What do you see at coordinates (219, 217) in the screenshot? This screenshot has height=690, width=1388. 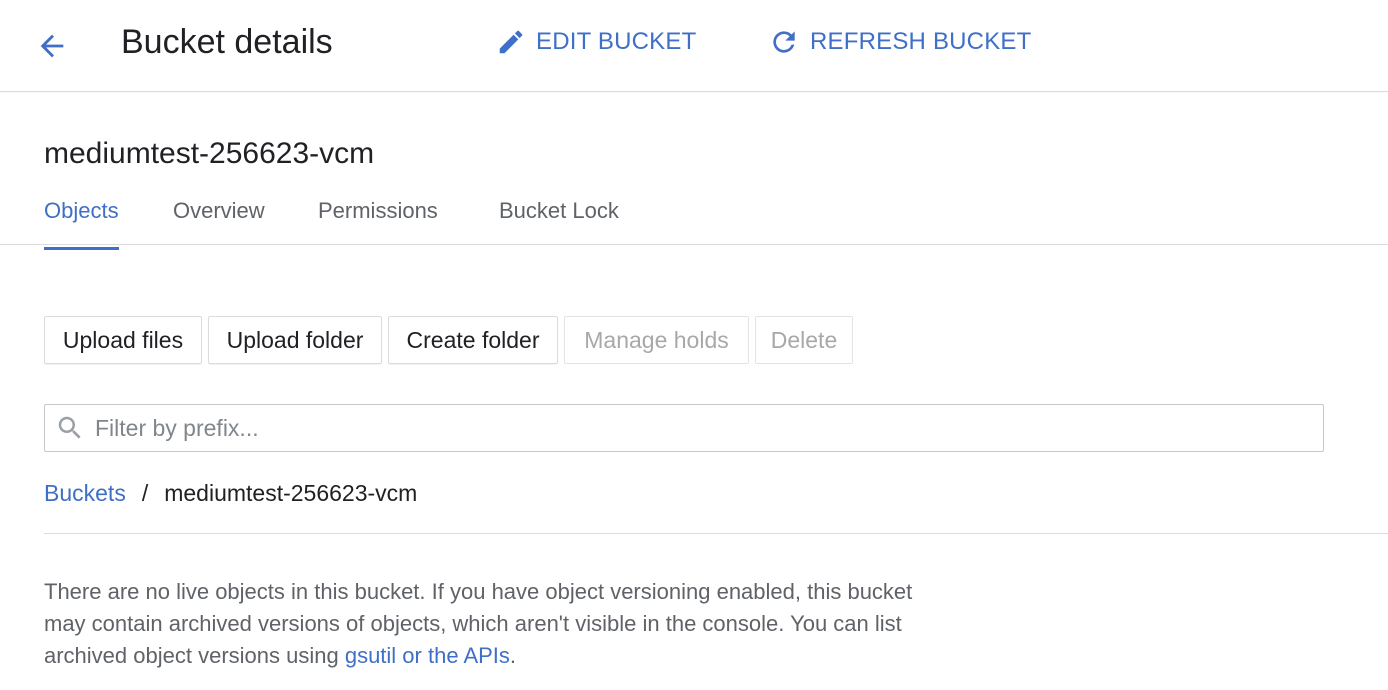 I see `tab-overview: Overview` at bounding box center [219, 217].